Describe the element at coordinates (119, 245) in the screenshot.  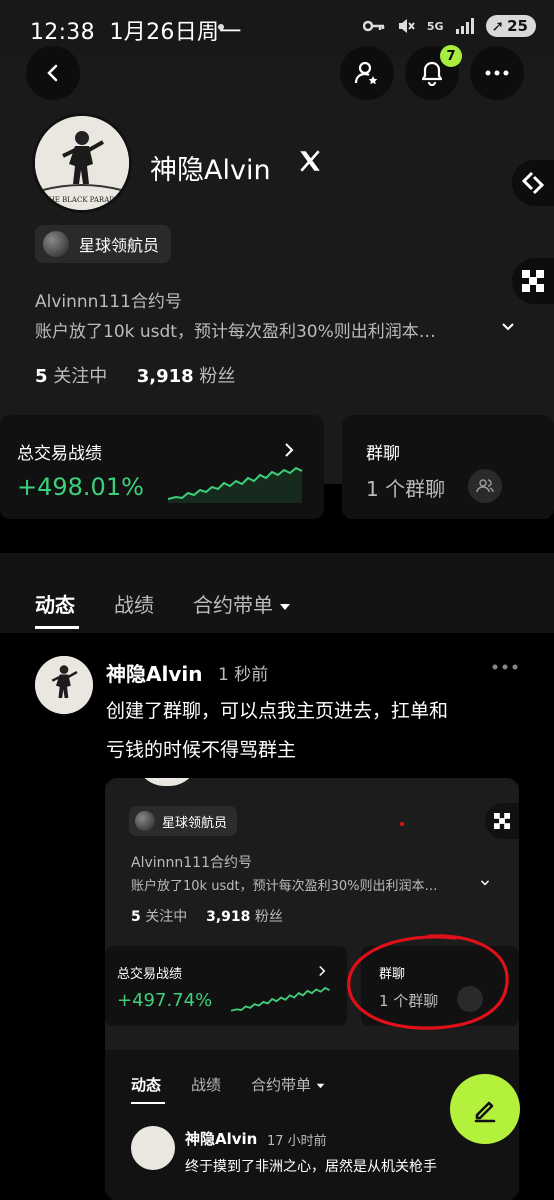
I see `title-badge-label: 星球领航员` at that location.